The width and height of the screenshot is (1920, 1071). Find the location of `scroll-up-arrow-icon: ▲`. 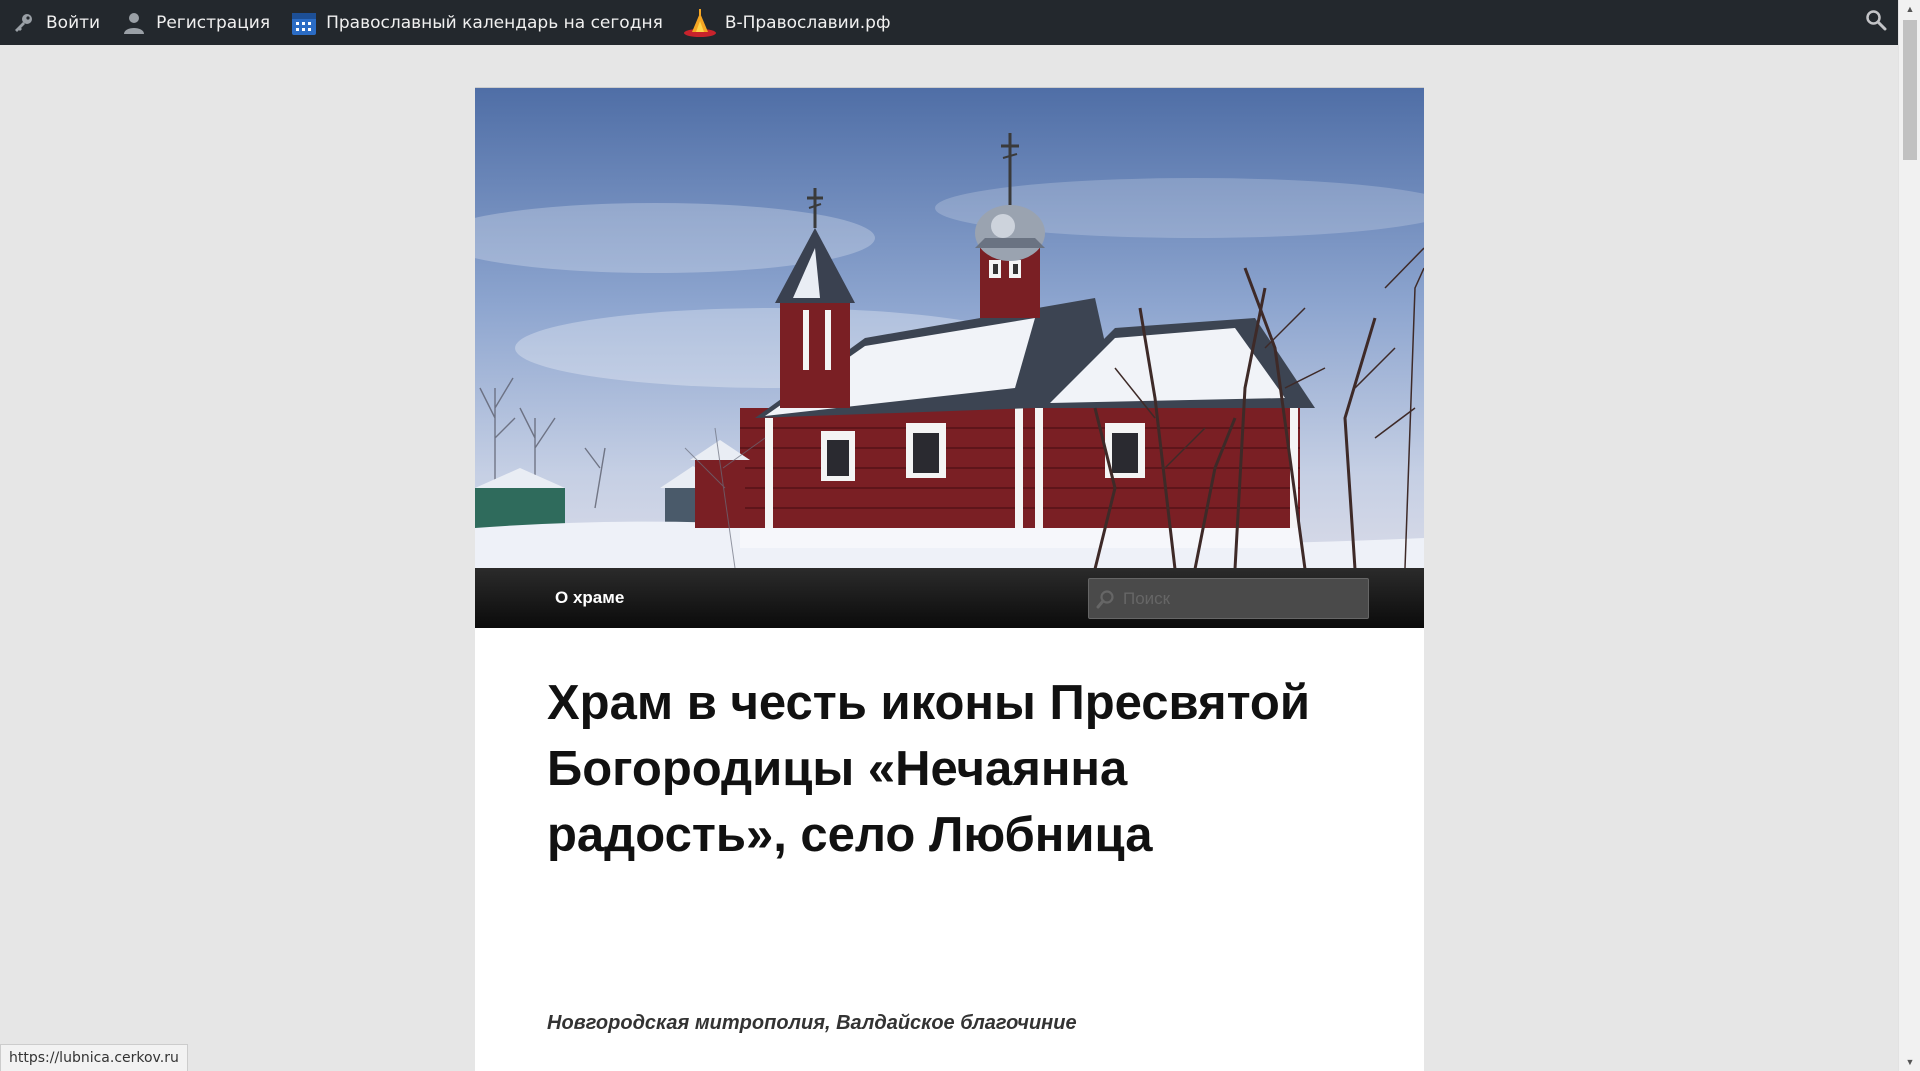

scroll-up-arrow-icon: ▲ is located at coordinates (1909, 9).